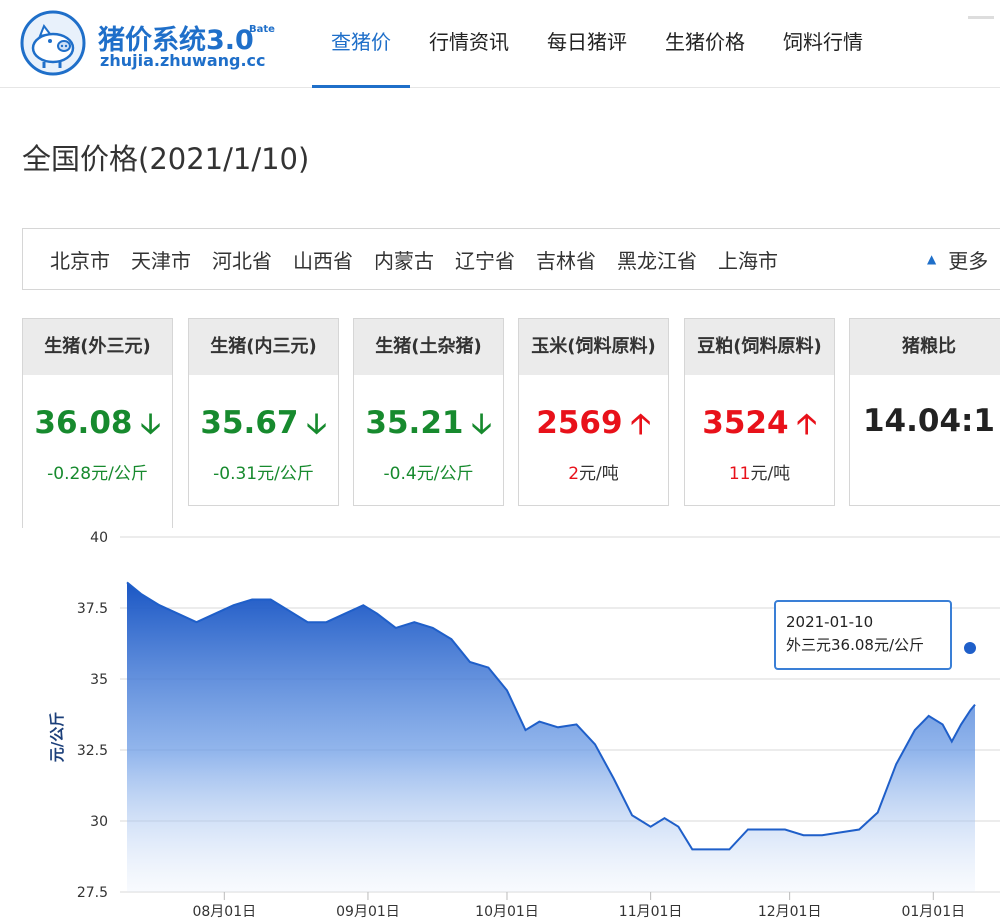 The height and width of the screenshot is (923, 1000). Describe the element at coordinates (587, 44) in the screenshot. I see `nav-item-daily-review: 每日猪评` at that location.